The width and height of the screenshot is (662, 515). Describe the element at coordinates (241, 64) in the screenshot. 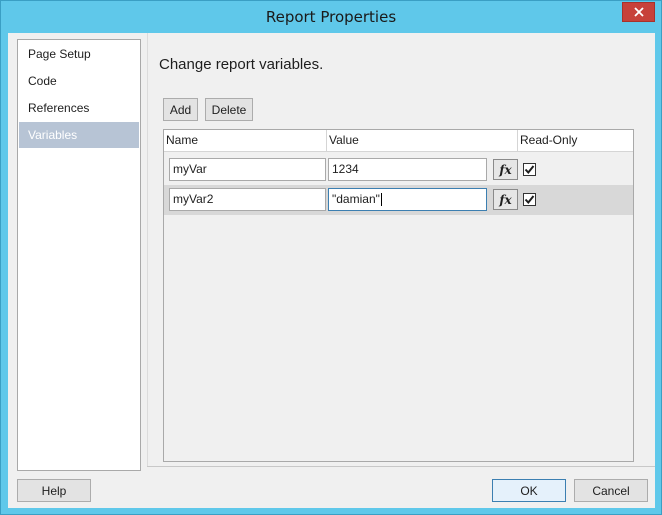

I see `page-title: Change report variables.` at that location.